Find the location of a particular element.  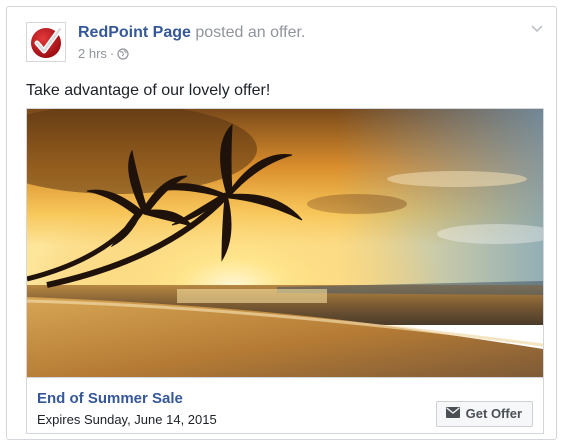

envelope-icon is located at coordinates (452, 414).